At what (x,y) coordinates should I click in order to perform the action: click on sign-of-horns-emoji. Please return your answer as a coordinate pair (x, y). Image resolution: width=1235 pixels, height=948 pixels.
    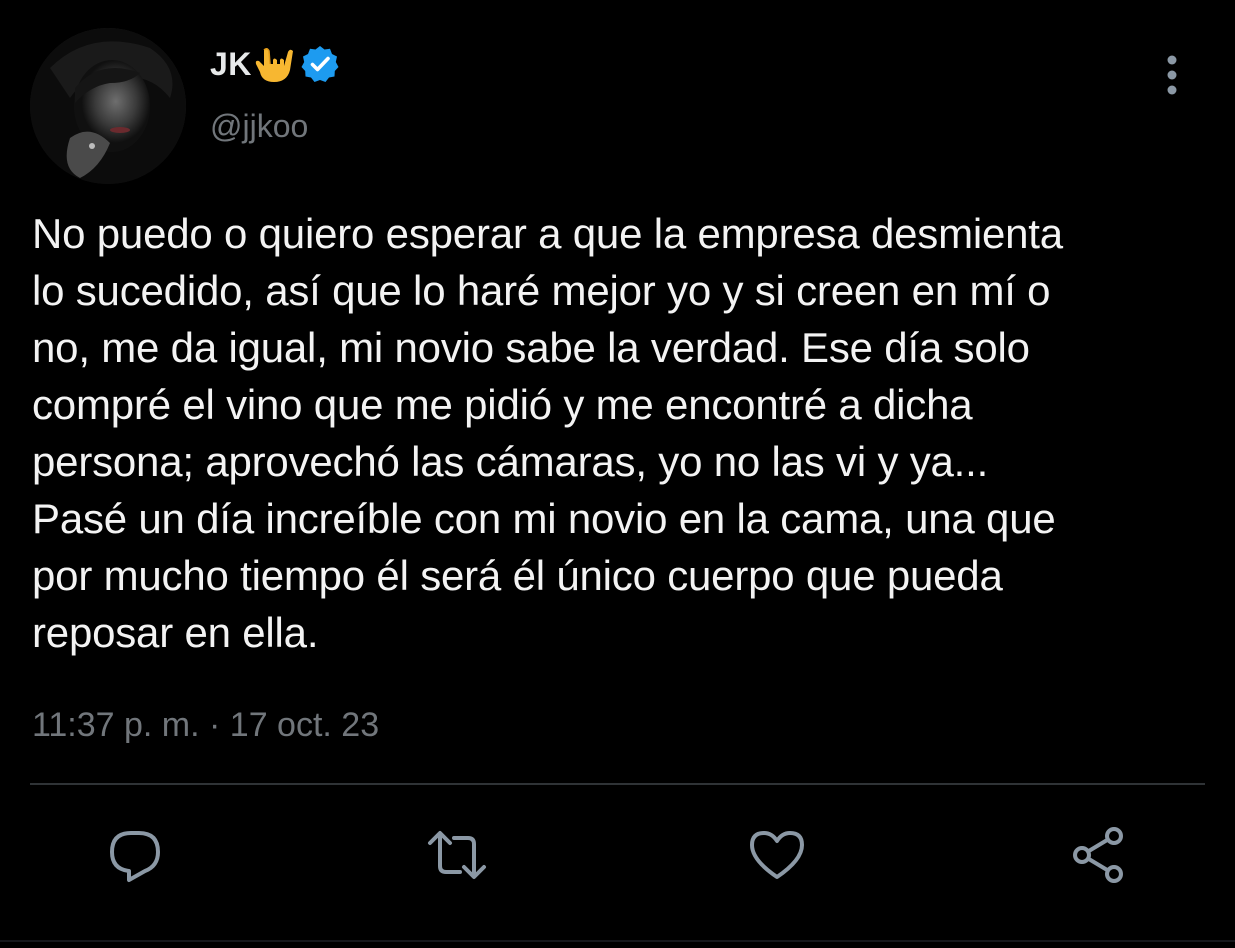
    Looking at the image, I should click on (275, 64).